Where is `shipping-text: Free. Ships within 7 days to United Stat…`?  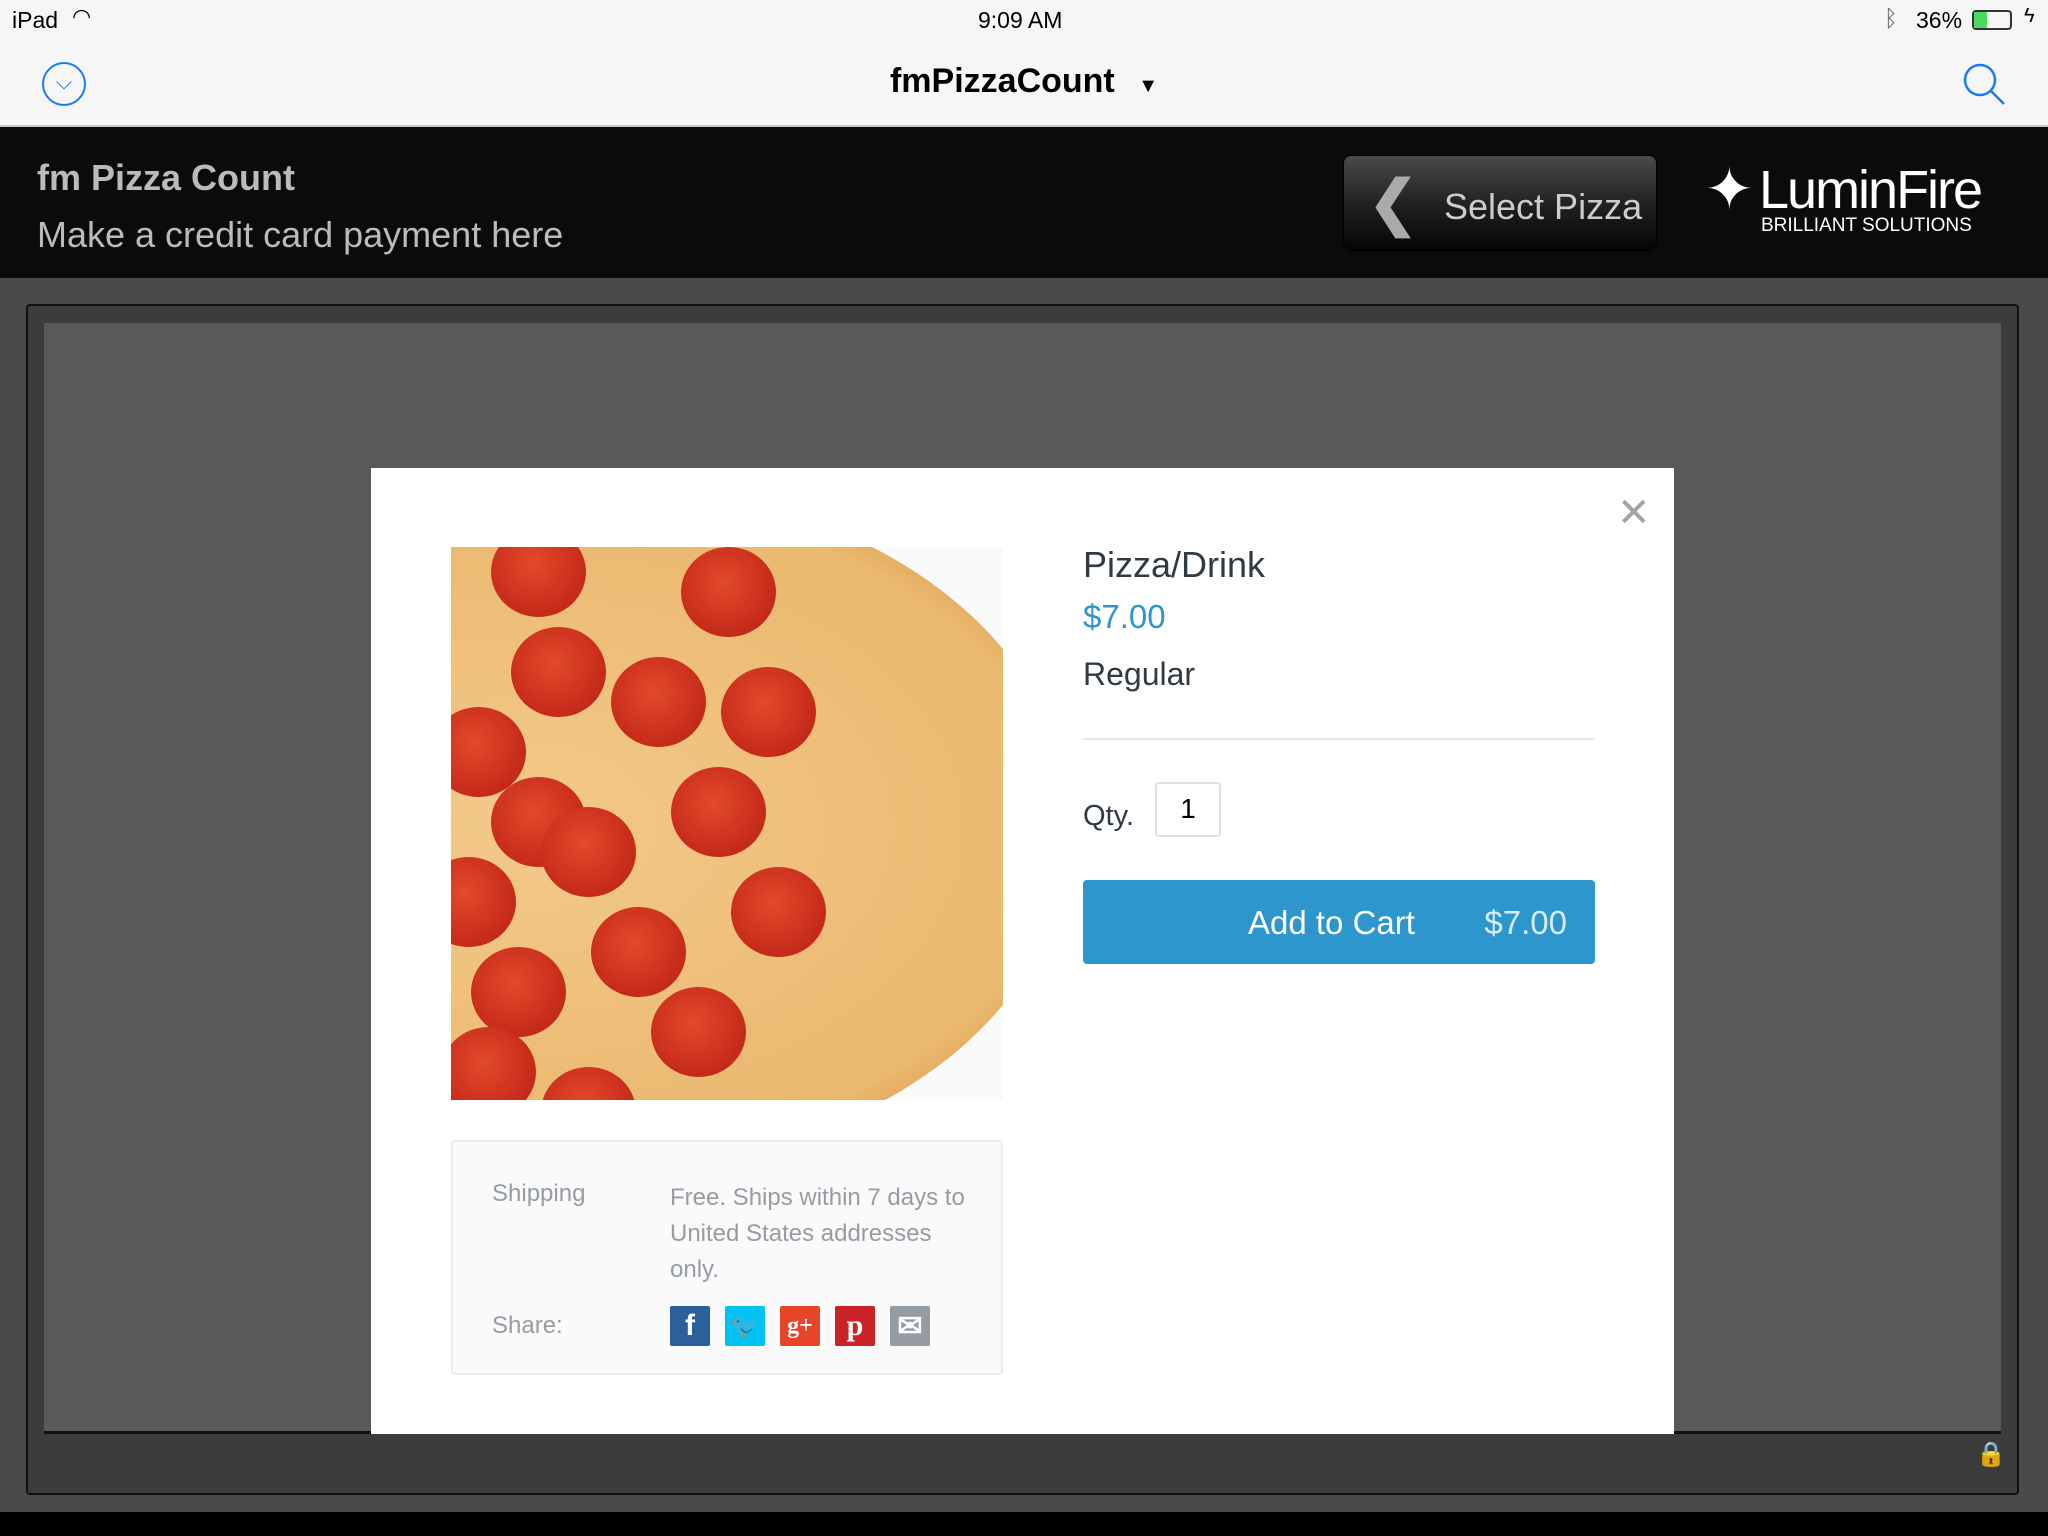 shipping-text: Free. Ships within 7 days to United Stat… is located at coordinates (817, 1233).